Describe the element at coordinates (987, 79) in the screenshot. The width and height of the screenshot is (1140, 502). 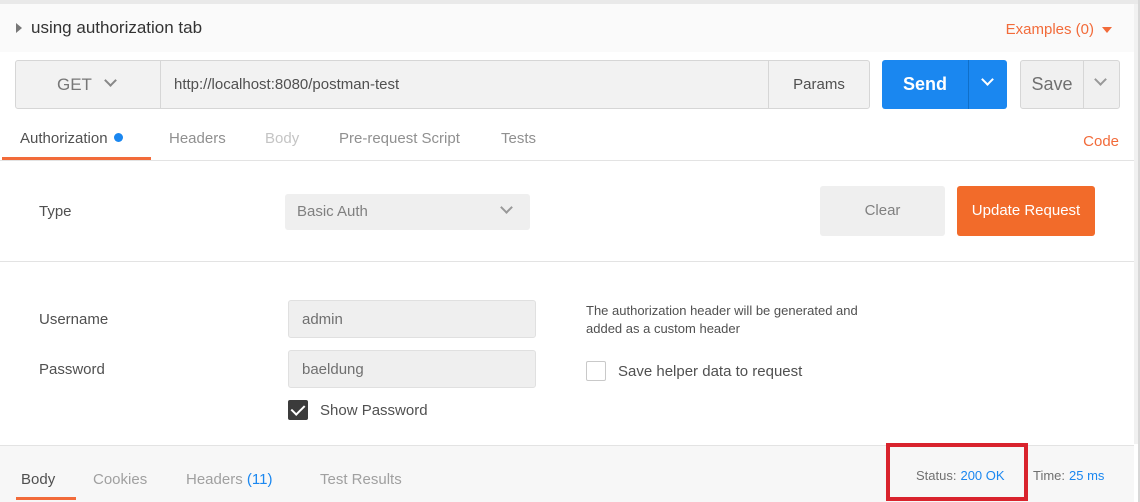
I see `send-options-chevron-icon` at that location.